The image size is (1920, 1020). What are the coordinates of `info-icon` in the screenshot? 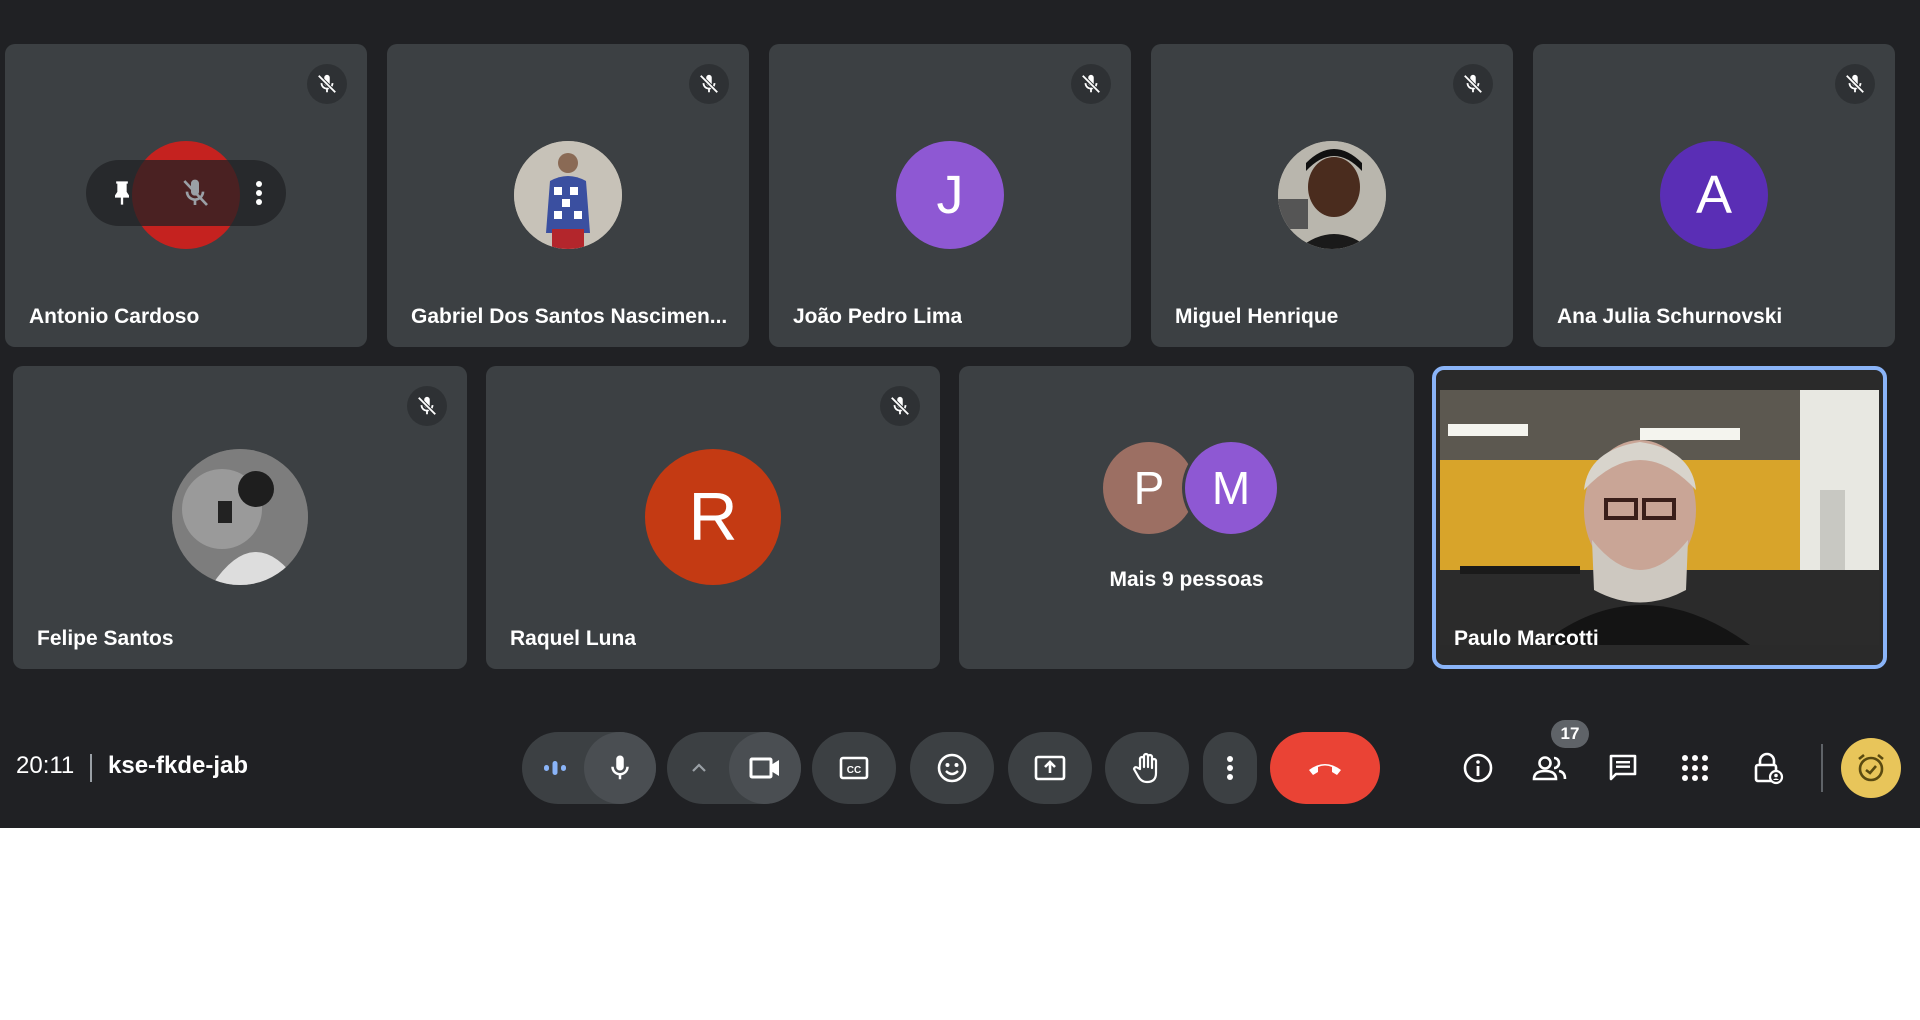 It's located at (1478, 768).